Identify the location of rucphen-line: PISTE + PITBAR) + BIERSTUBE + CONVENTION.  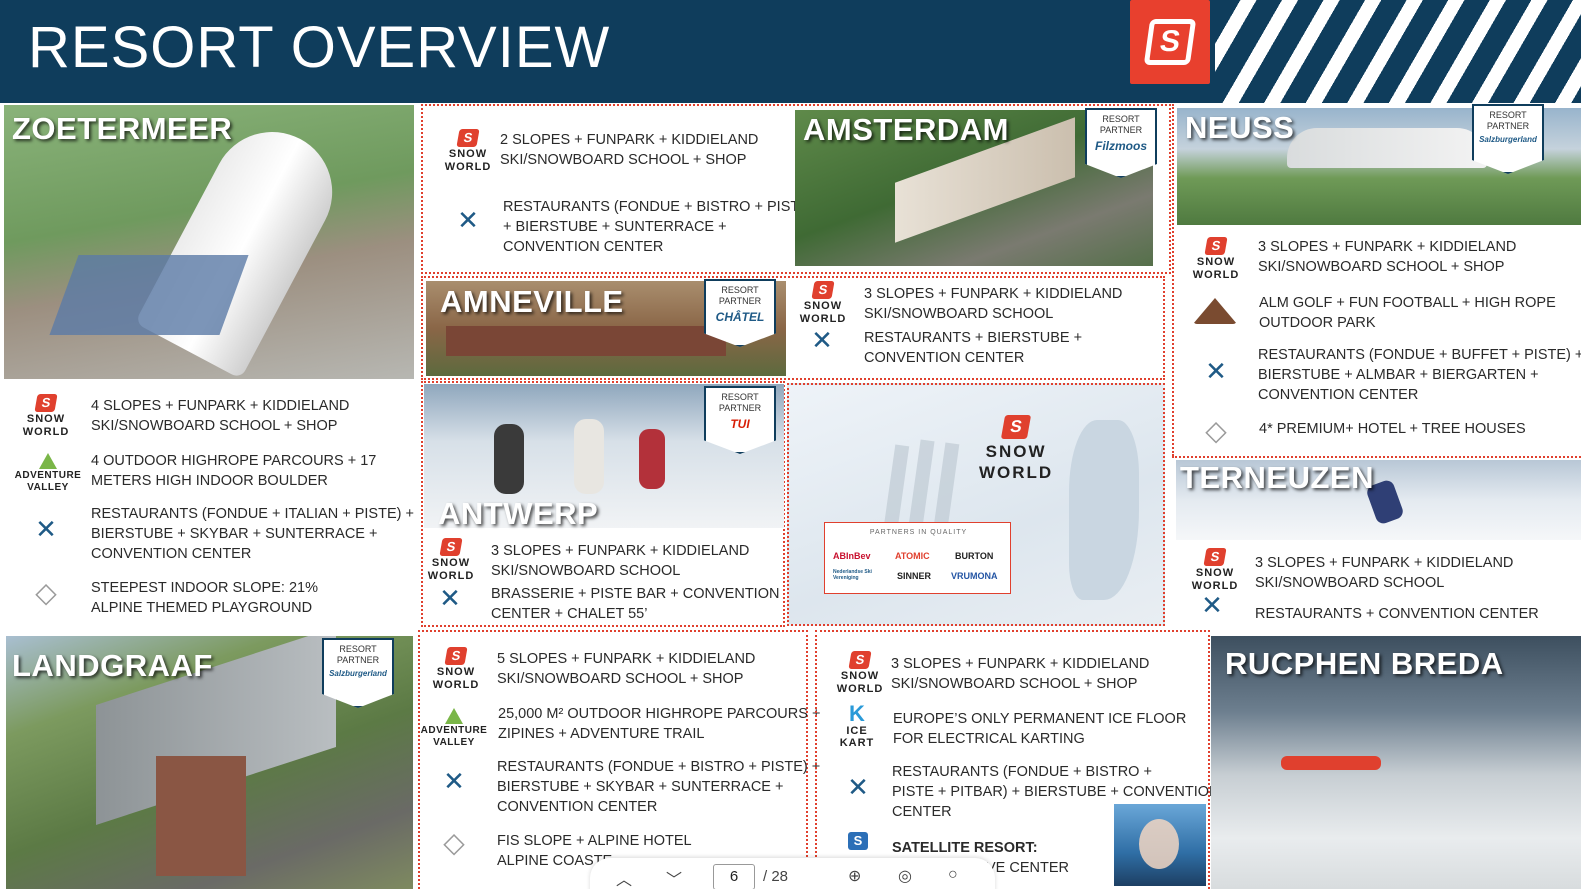
(1056, 792).